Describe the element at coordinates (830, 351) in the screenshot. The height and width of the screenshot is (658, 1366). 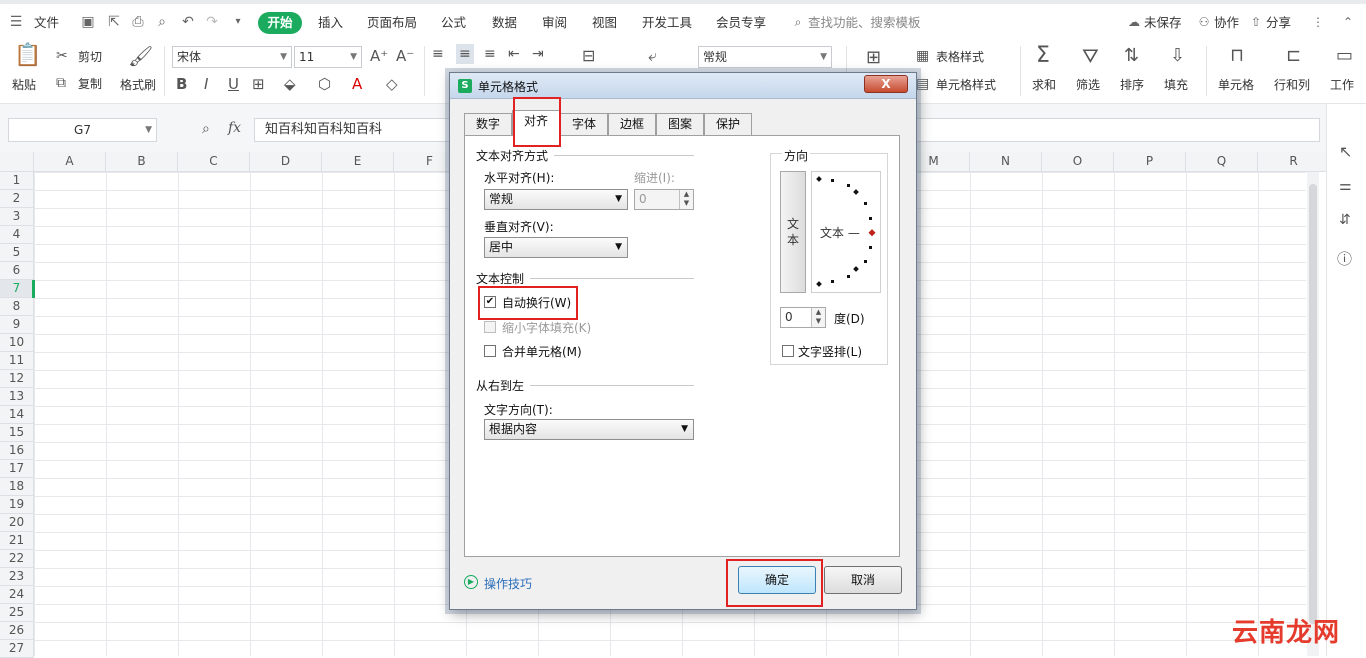
I see `vertical-stack-label: 文字竖排(L)` at that location.